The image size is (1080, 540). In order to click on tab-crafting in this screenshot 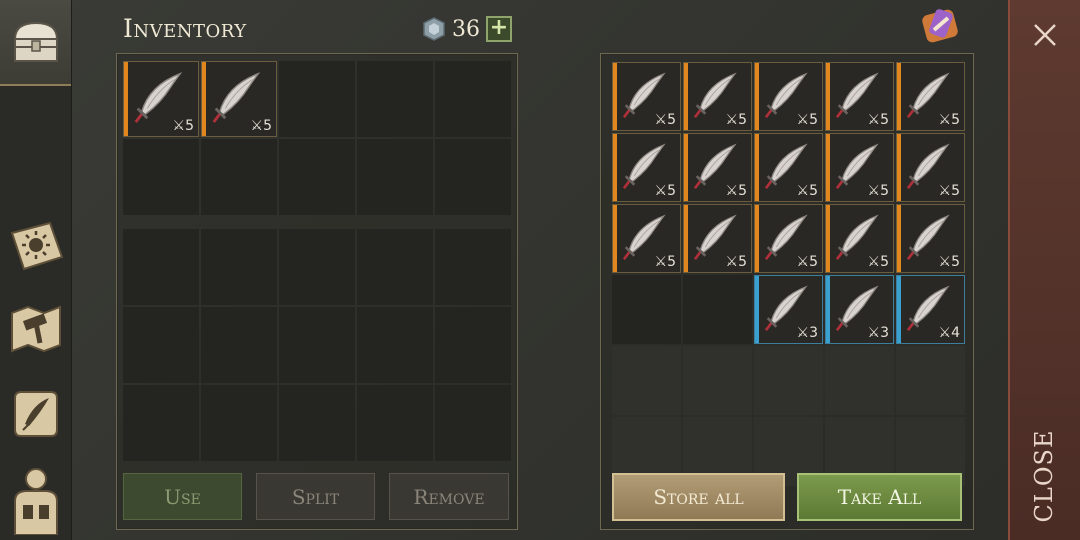, I will do `click(35, 329)`.